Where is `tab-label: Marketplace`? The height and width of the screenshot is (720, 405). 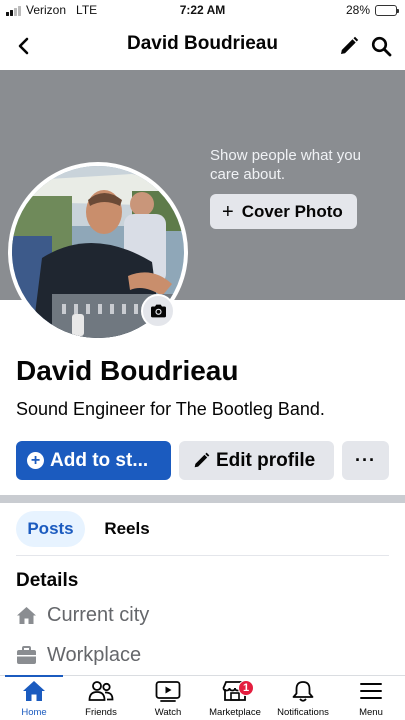 tab-label: Marketplace is located at coordinates (235, 712).